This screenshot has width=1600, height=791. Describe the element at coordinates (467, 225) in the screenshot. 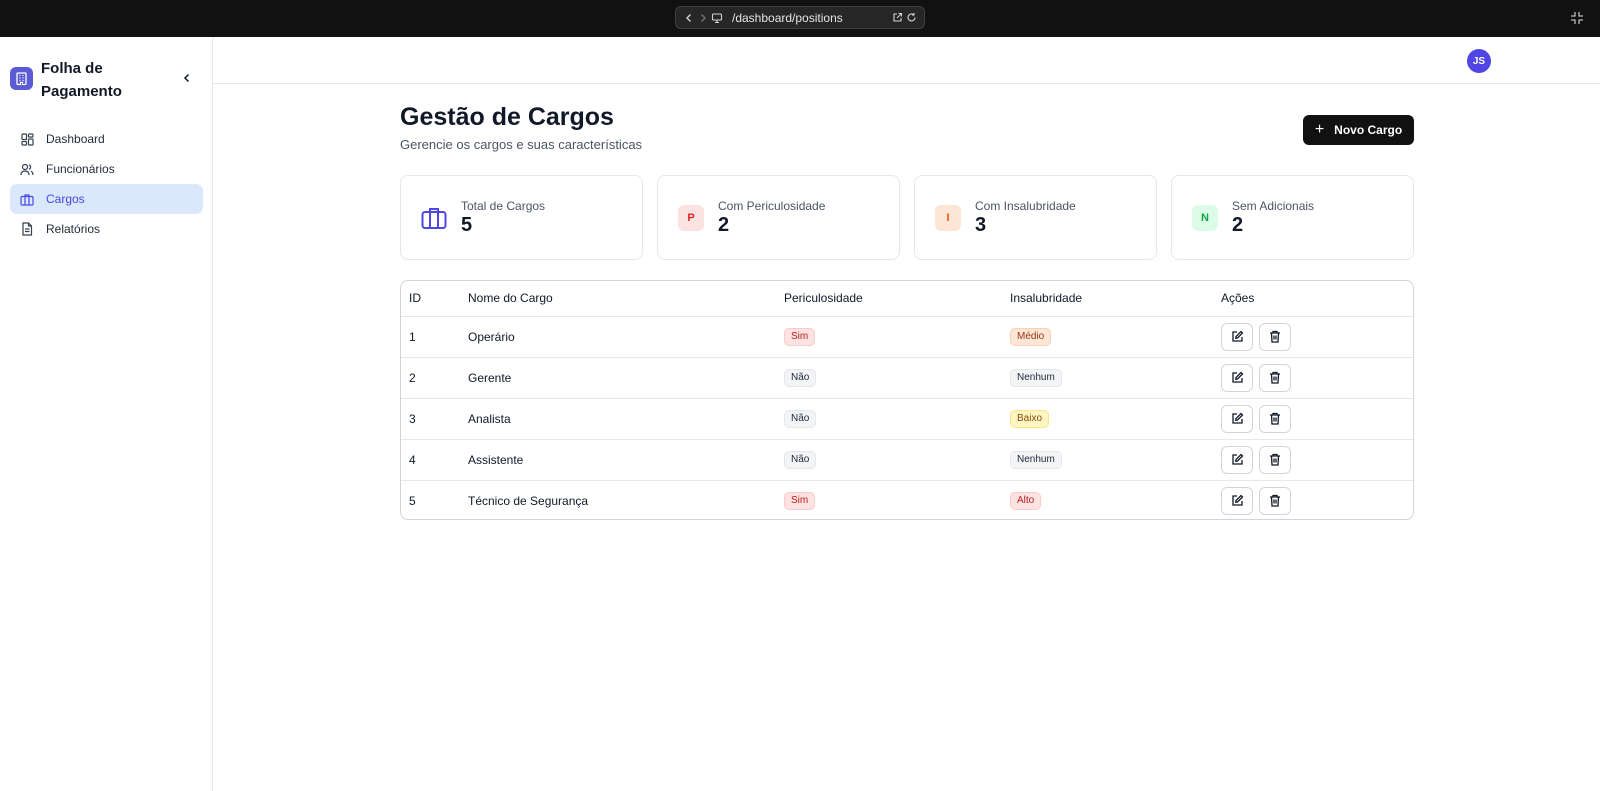

I see `stat-value: 5` at that location.